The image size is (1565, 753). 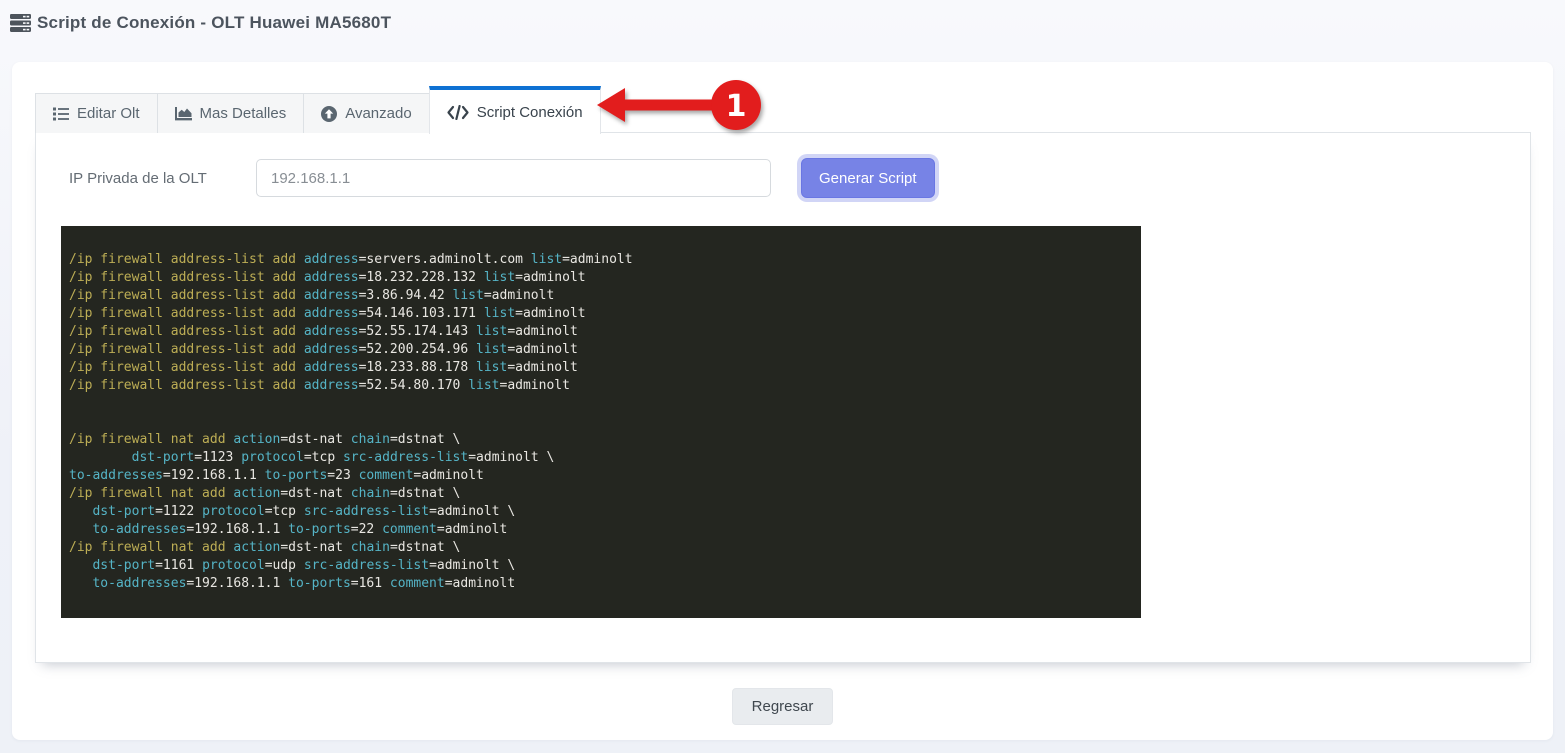 I want to click on generate-script-button: Generar Script, so click(x=868, y=178).